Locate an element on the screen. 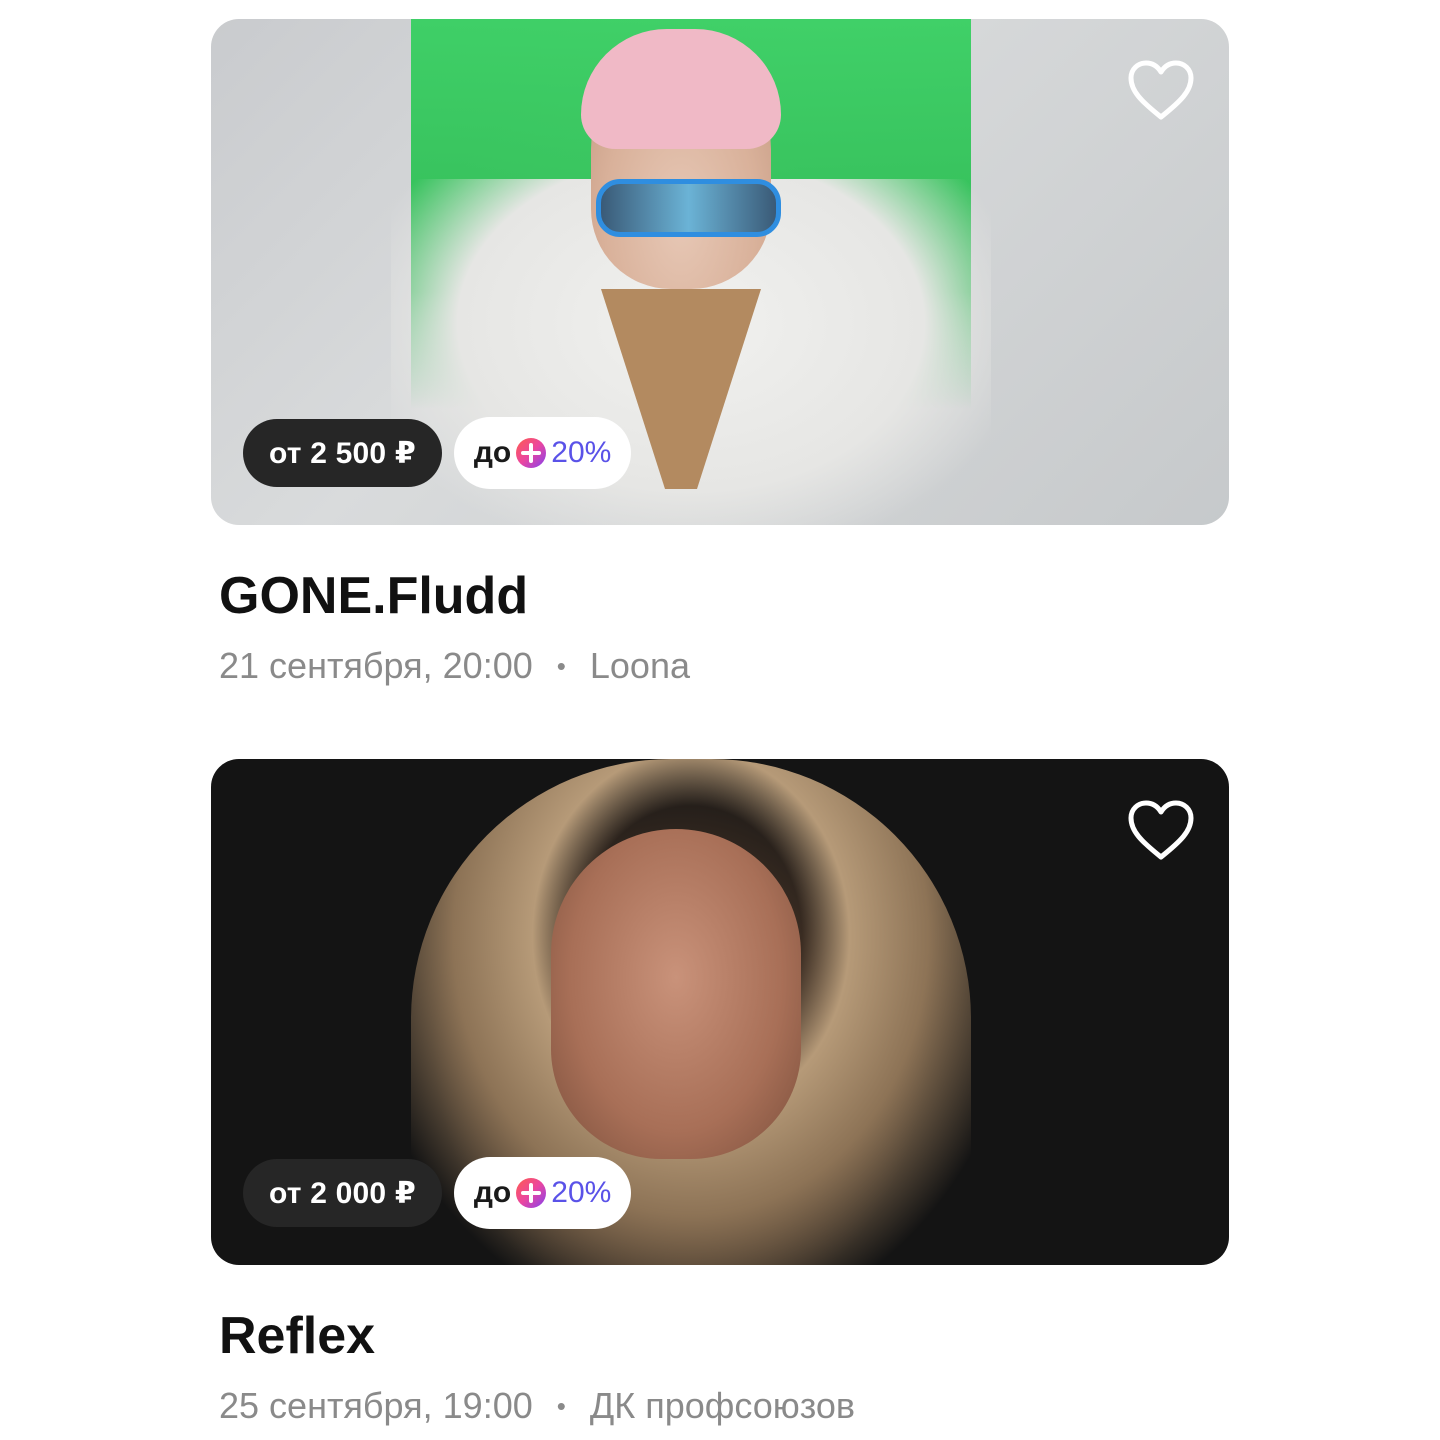 Image resolution: width=1440 pixels, height=1440 pixels. event-venue: Loona is located at coordinates (639, 665).